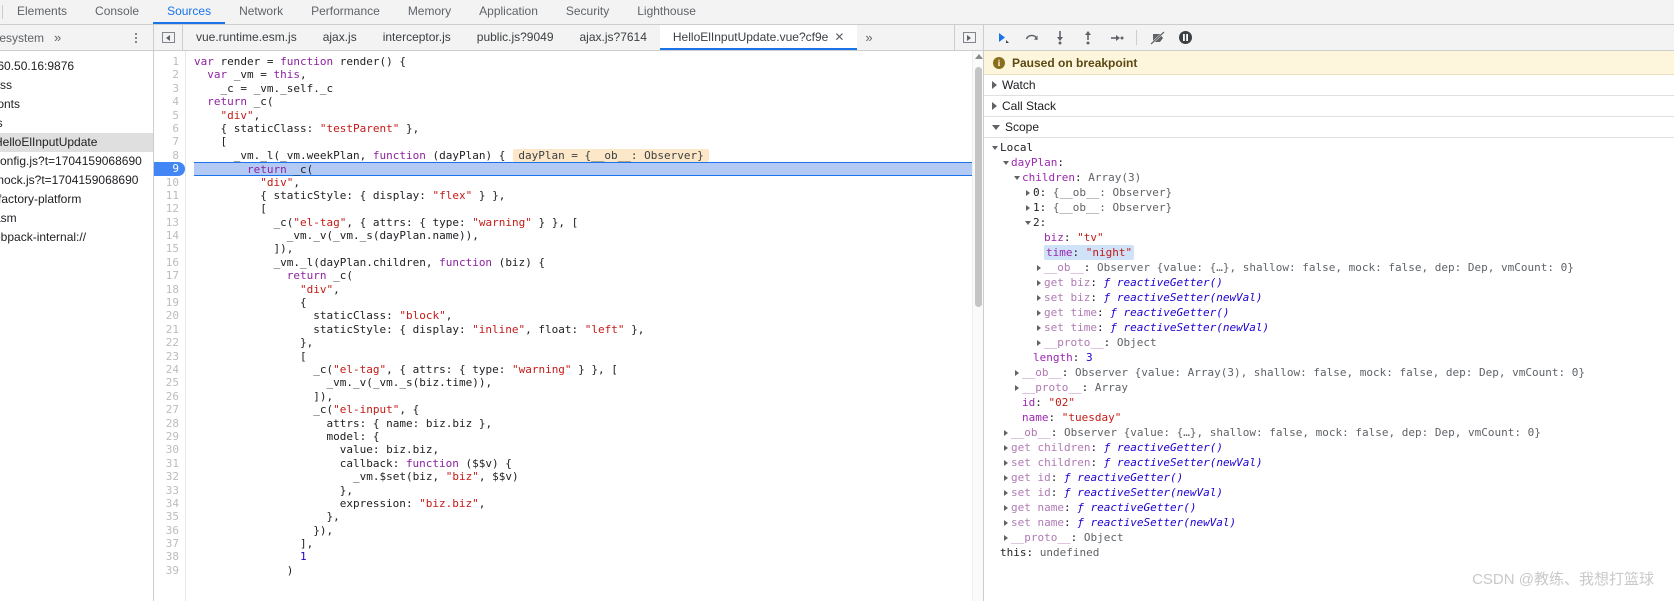 This screenshot has height=601, width=1674. I want to click on line-number: 23, so click(166, 356).